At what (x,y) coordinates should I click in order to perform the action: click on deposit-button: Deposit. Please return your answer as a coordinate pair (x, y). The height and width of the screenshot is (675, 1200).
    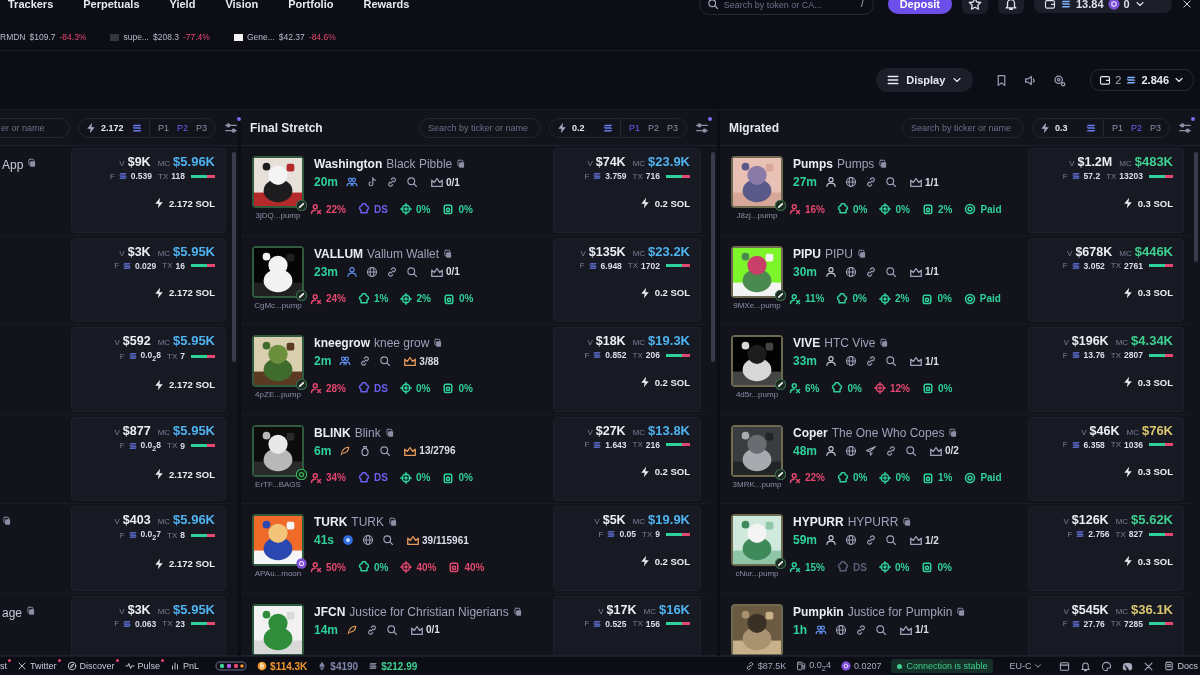
    Looking at the image, I should click on (919, 7).